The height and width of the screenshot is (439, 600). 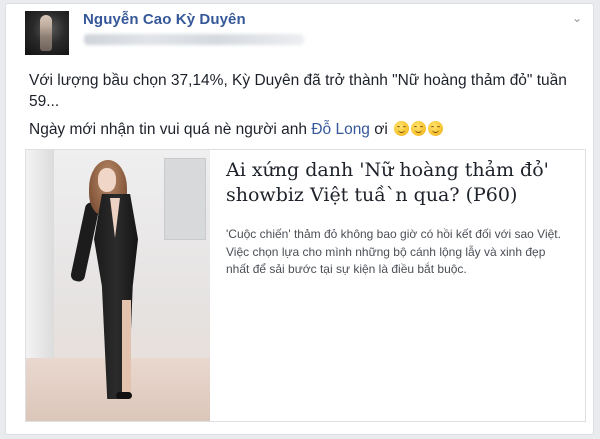 I want to click on image-leg, so click(x=126, y=347).